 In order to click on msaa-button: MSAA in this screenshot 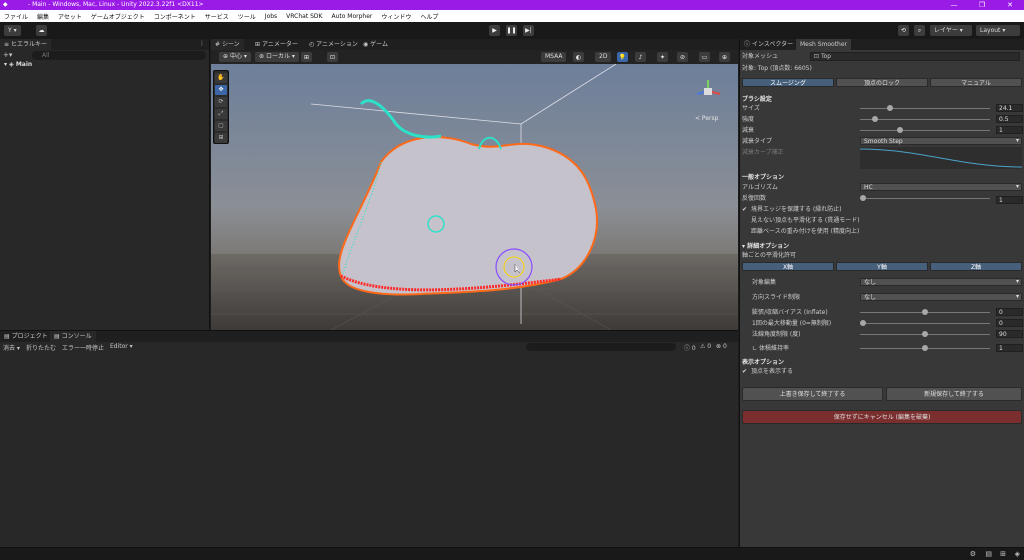, I will do `click(554, 57)`.